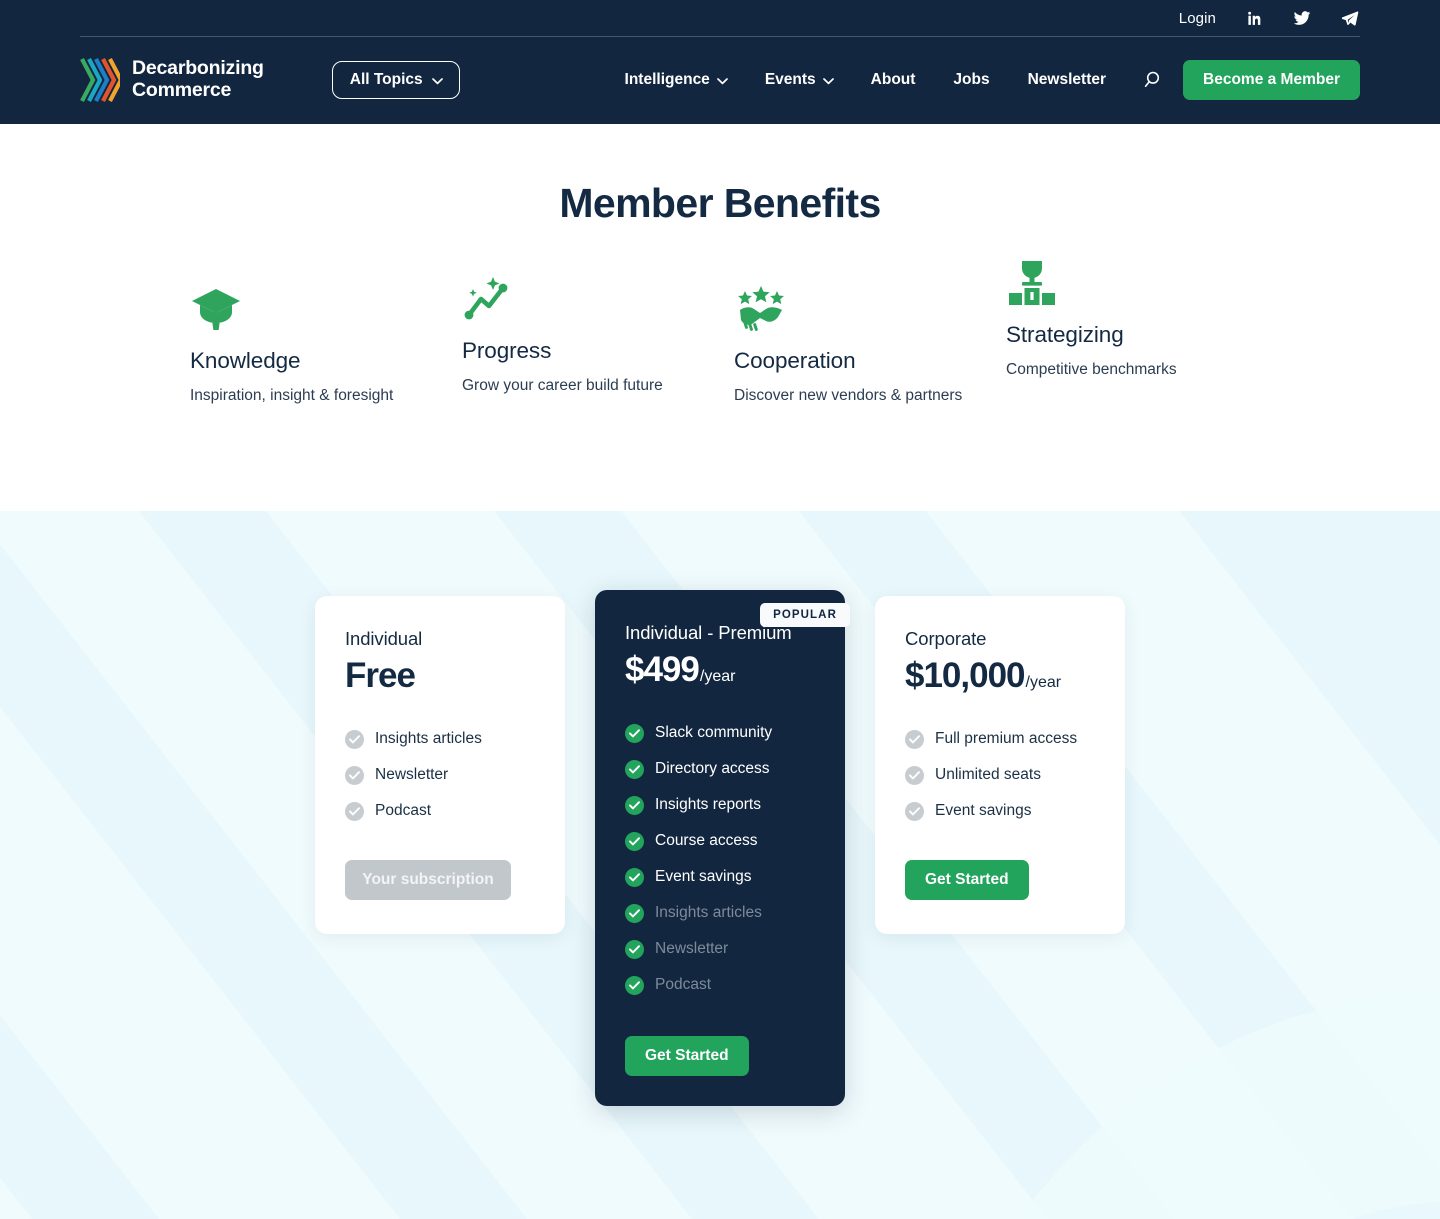  What do you see at coordinates (1302, 18) in the screenshot?
I see `twitter-icon` at bounding box center [1302, 18].